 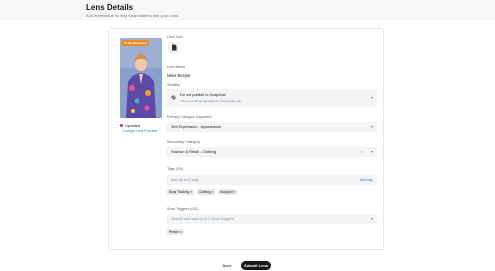 I want to click on person-preview-illustration, so click(x=141, y=78).